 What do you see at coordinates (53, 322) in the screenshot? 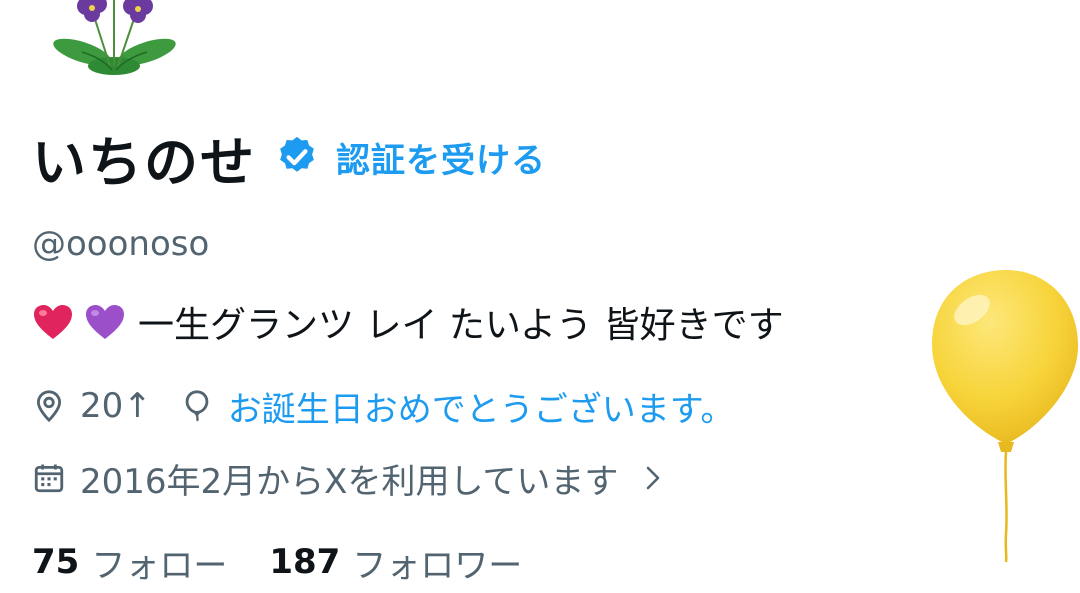
I see `red-heart-emoji` at bounding box center [53, 322].